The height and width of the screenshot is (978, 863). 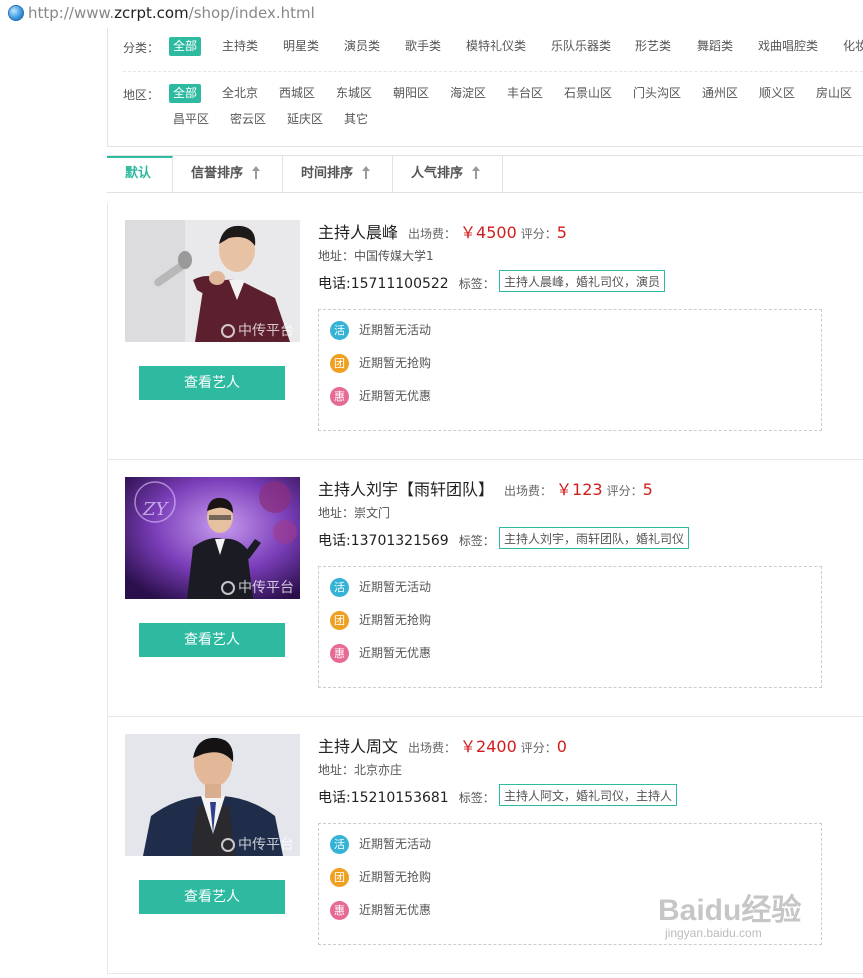 I want to click on region-chip: 东城区, so click(x=354, y=93).